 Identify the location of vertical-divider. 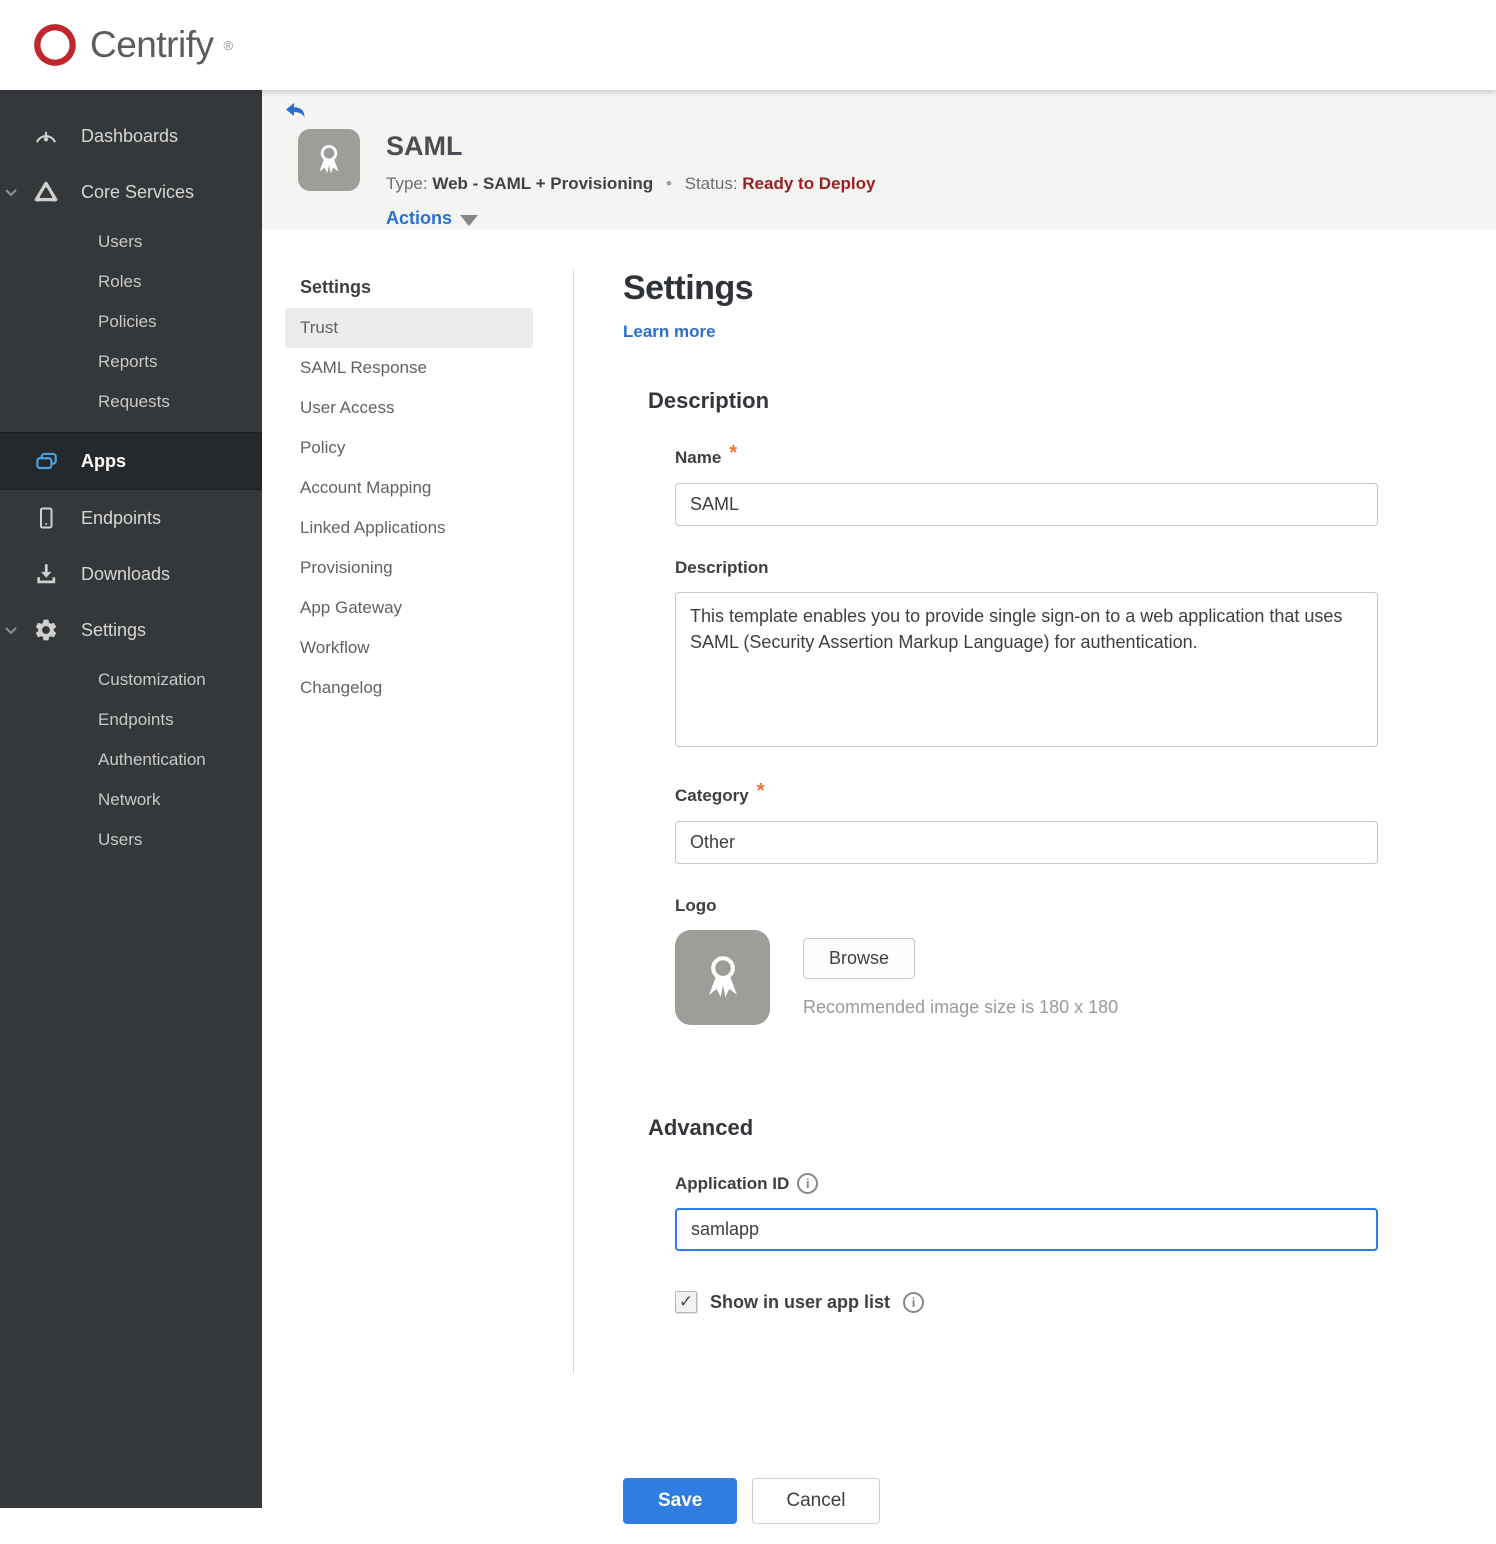
(573, 821).